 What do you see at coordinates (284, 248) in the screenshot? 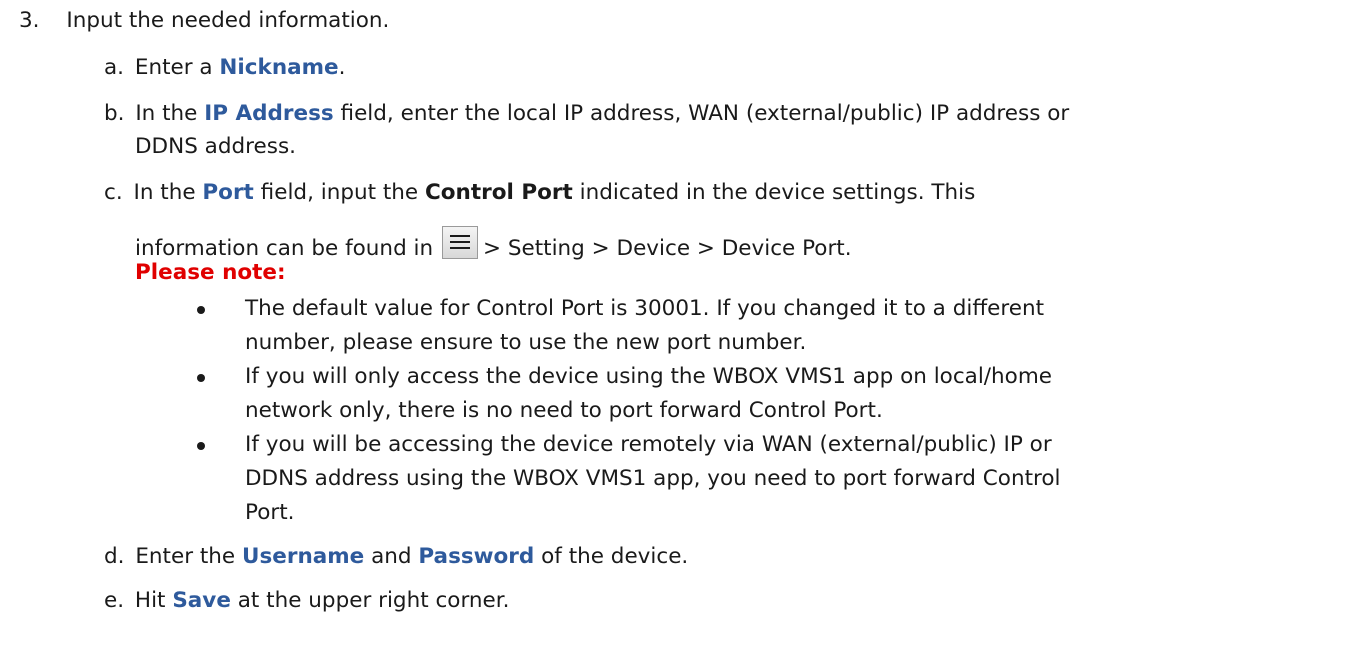
I see `item-text: information can be found in` at bounding box center [284, 248].